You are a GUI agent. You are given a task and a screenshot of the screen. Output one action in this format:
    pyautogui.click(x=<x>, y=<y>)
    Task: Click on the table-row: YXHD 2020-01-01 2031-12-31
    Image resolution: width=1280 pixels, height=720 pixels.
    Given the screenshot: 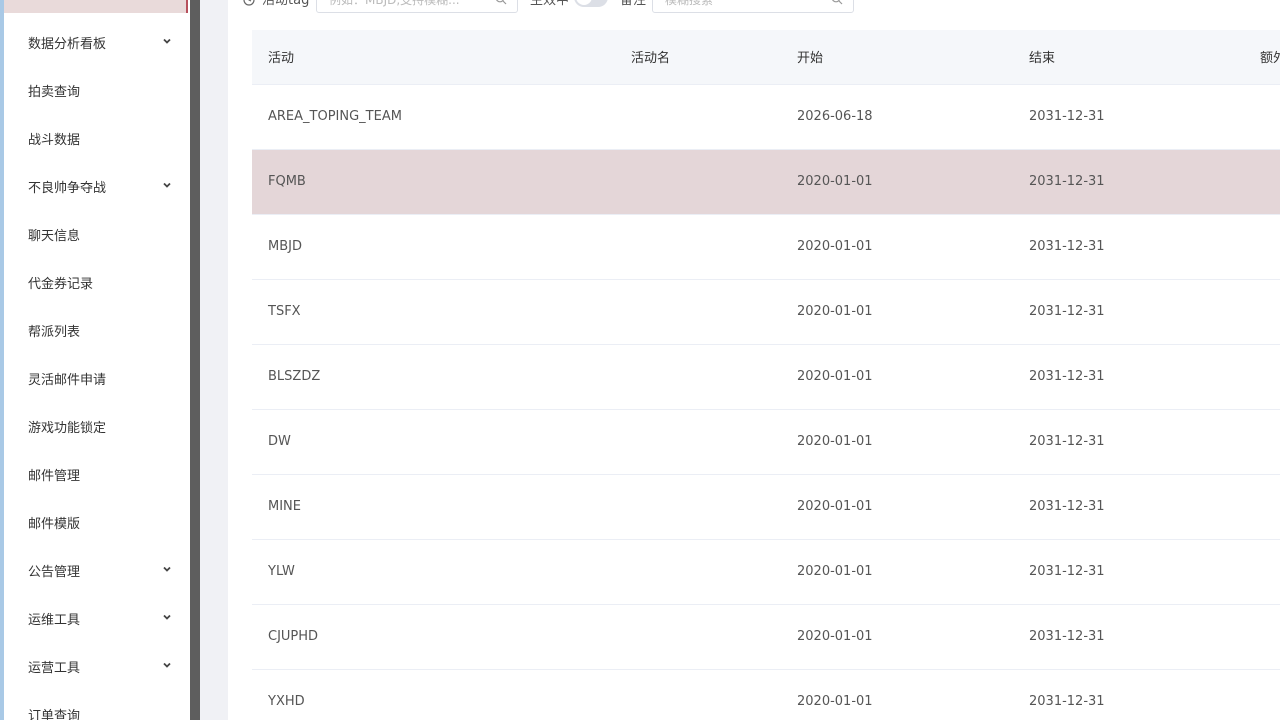 What is the action you would take?
    pyautogui.click(x=766, y=694)
    